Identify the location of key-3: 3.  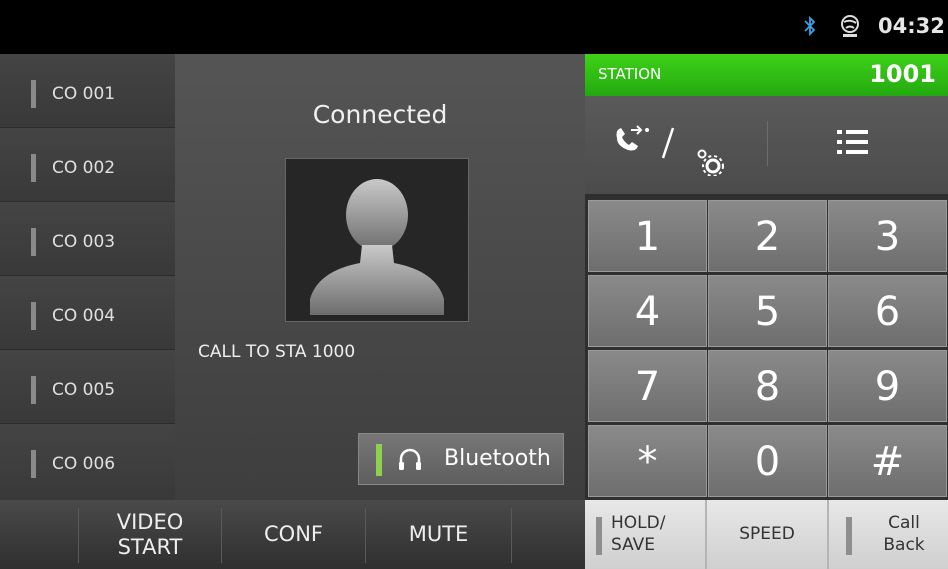
(887, 236).